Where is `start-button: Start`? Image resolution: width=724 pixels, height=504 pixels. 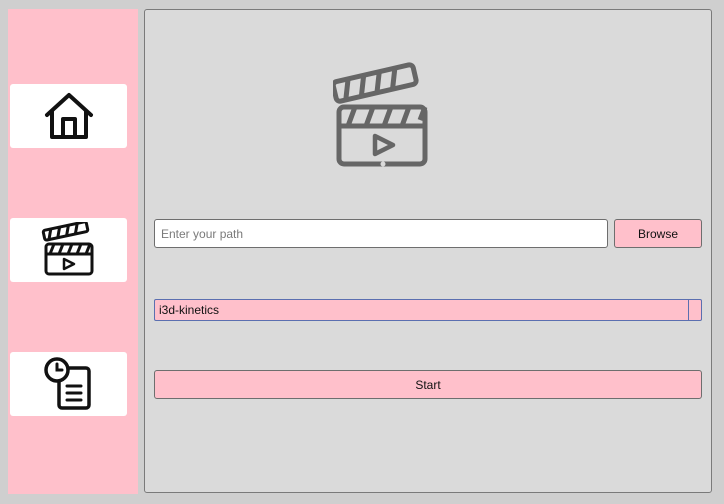 start-button: Start is located at coordinates (428, 384).